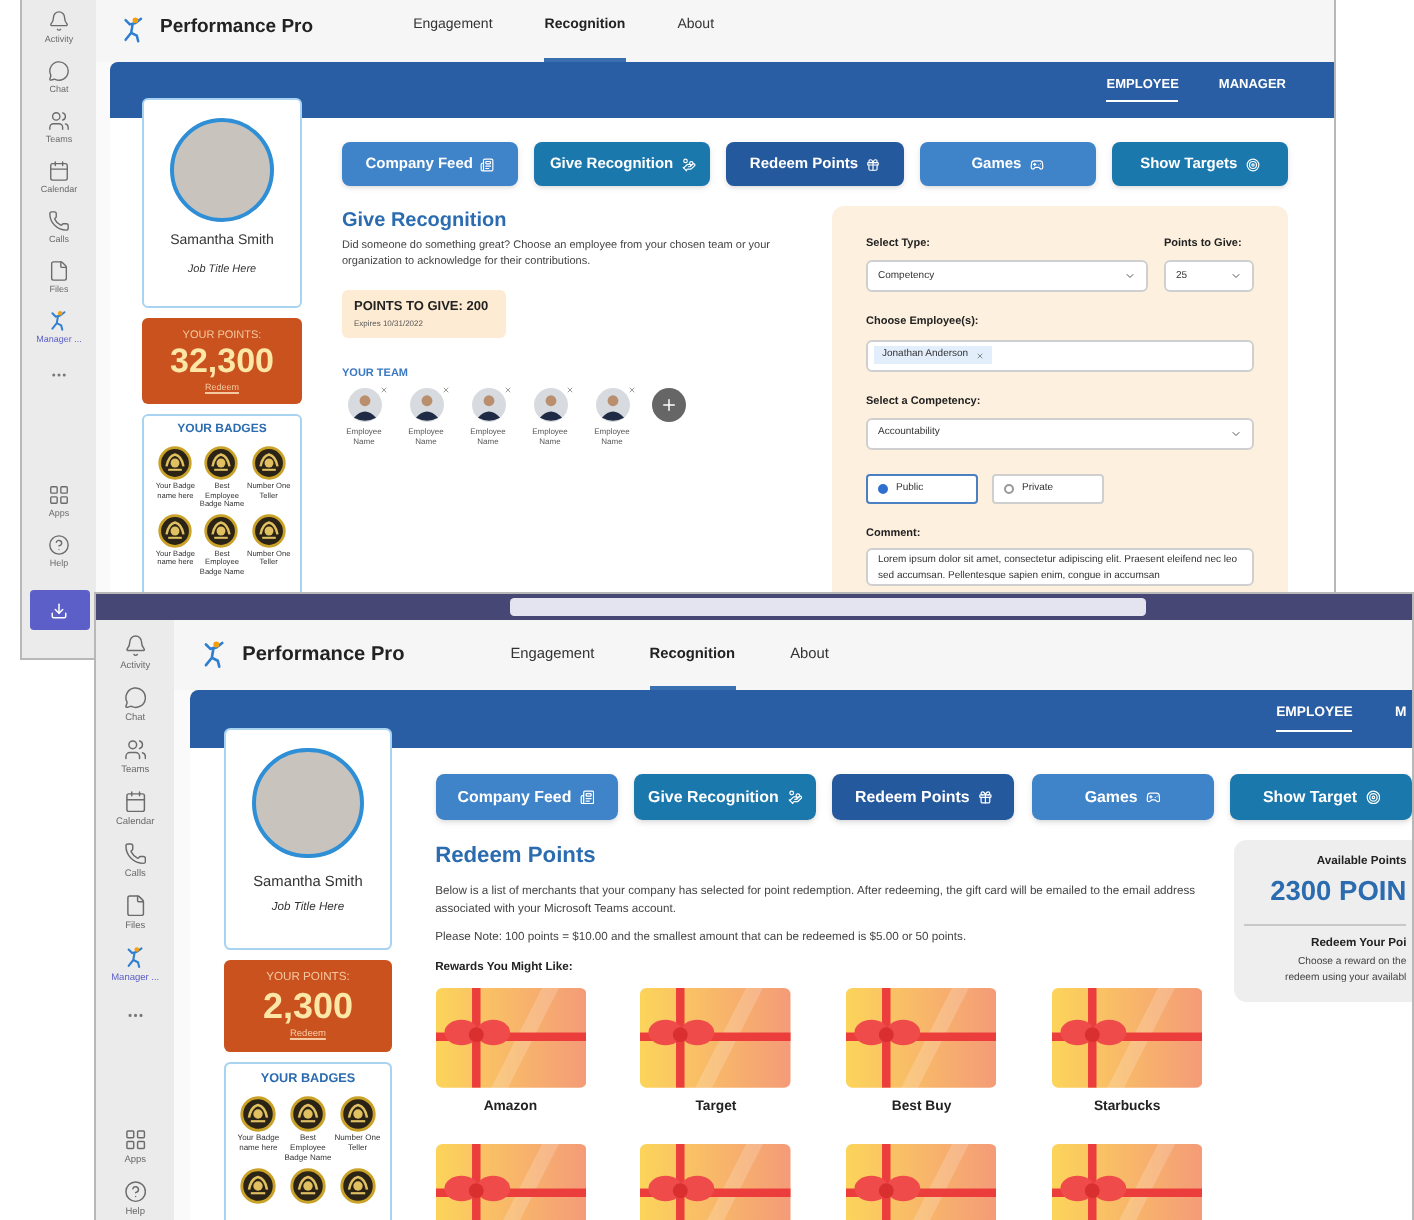 The width and height of the screenshot is (1414, 1220). I want to click on section-title: Give Recognition, so click(425, 222).